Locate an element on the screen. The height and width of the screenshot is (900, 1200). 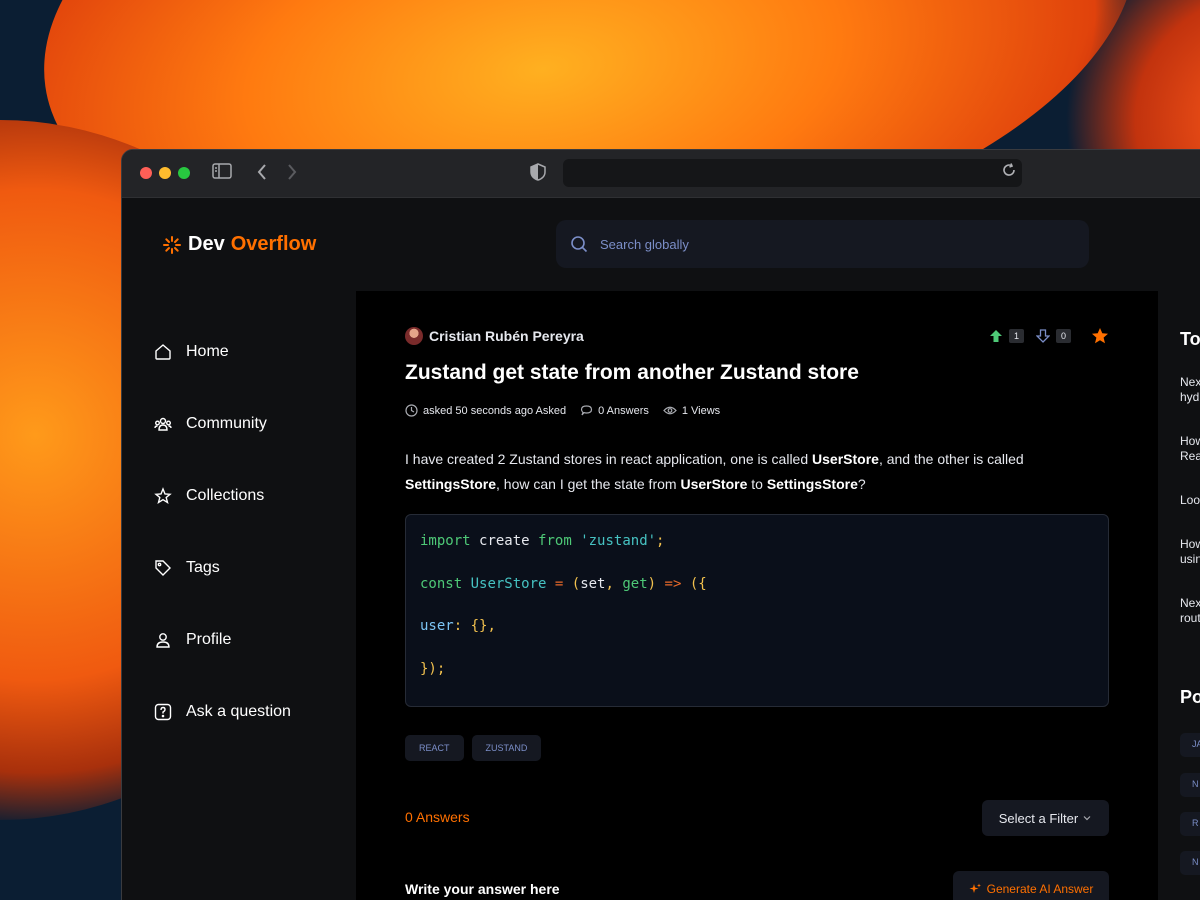
sidebar-item-label: Profile is located at coordinates (209, 639).